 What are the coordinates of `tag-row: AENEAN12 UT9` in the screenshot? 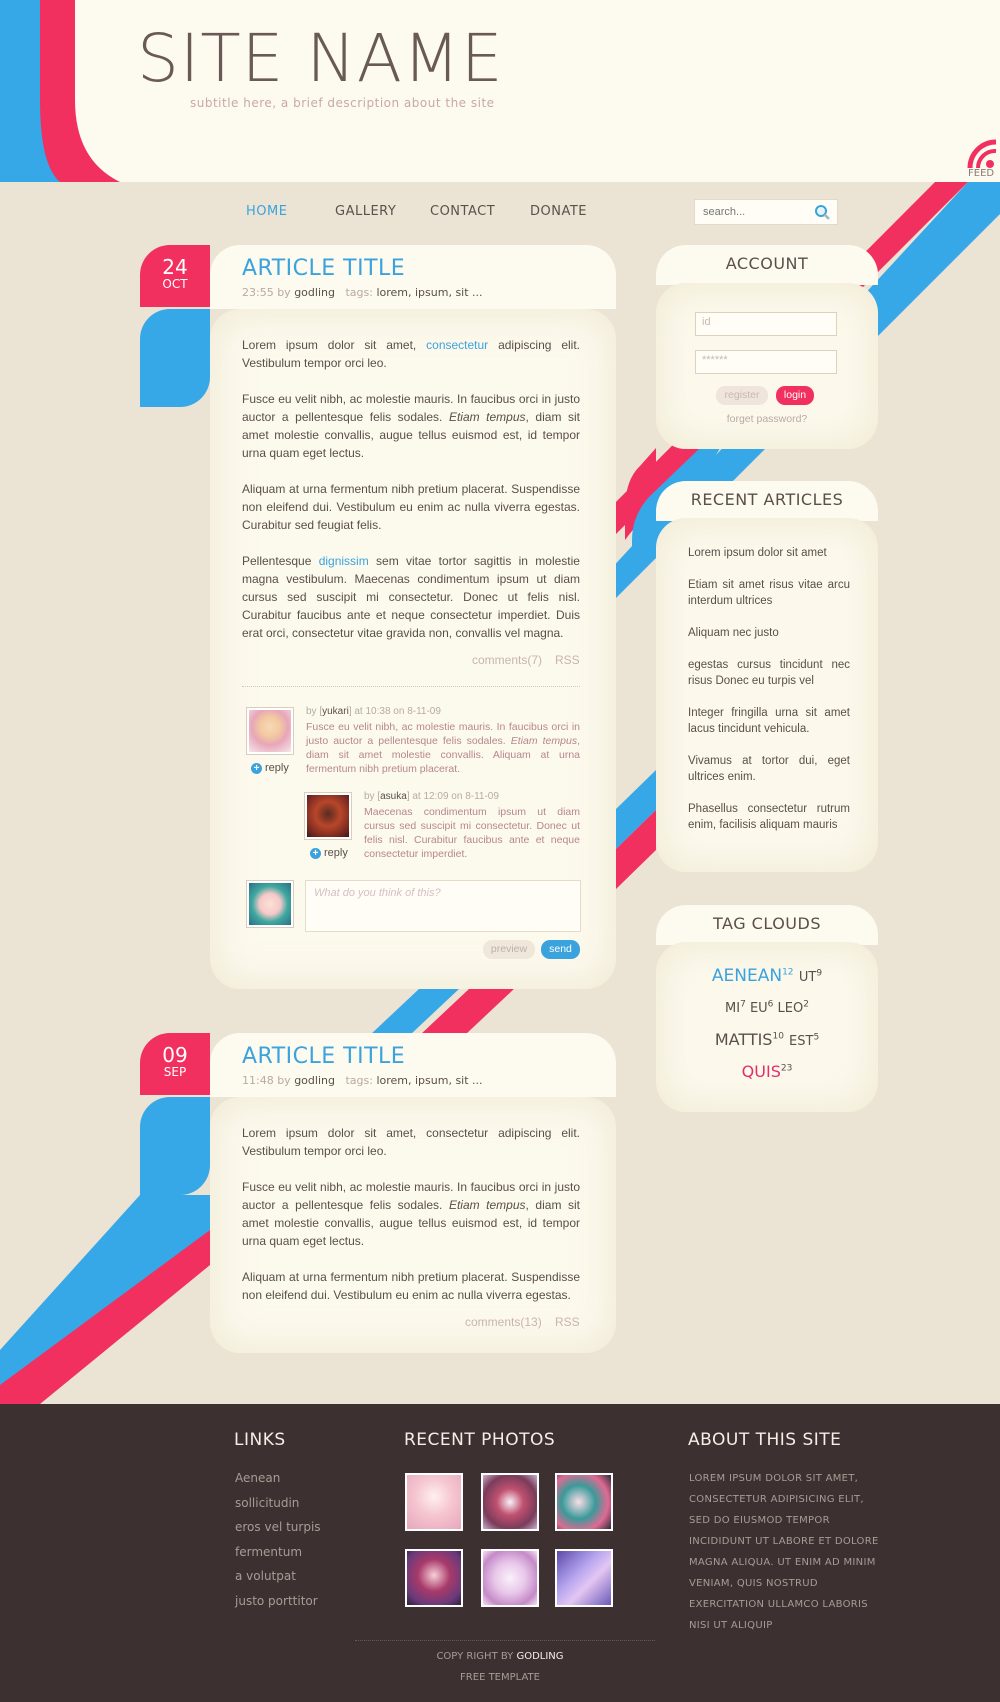 It's located at (767, 976).